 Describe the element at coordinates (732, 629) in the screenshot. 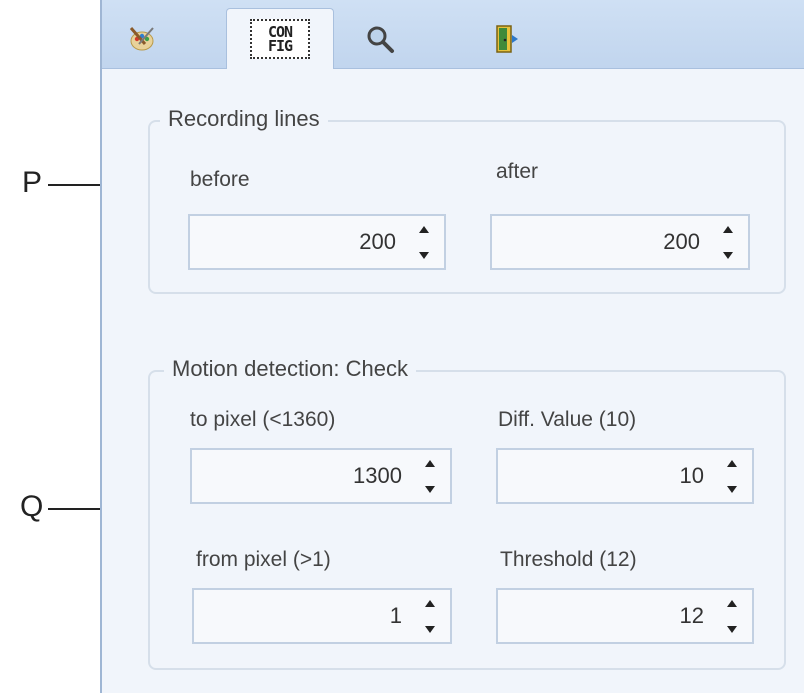

I see `threshold-decrement-icon` at that location.